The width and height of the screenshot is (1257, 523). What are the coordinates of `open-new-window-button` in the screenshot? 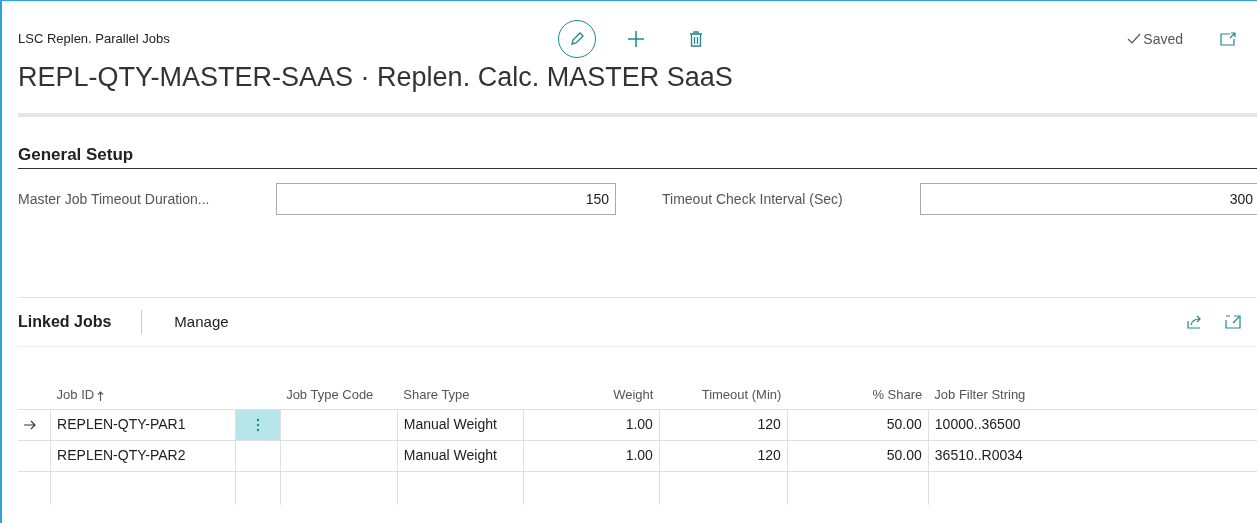 It's located at (1228, 39).